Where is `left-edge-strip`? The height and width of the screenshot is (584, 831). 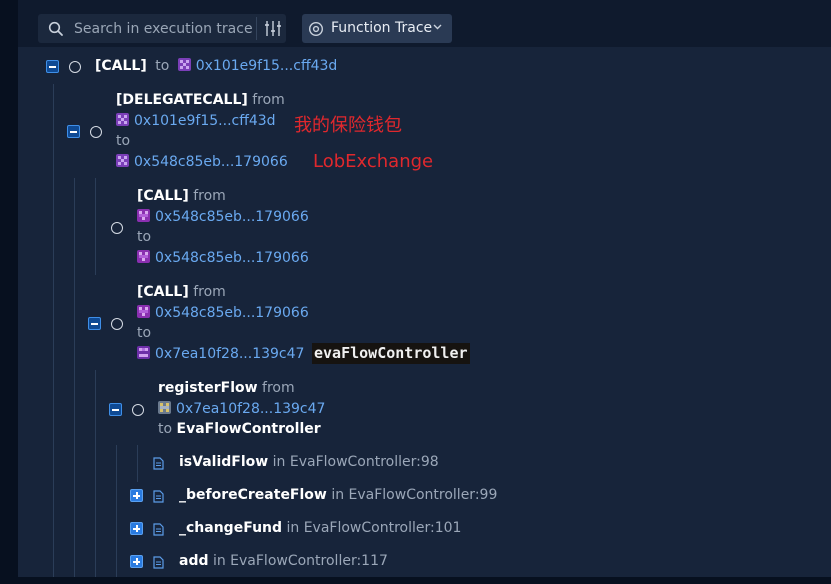 left-edge-strip is located at coordinates (9, 292).